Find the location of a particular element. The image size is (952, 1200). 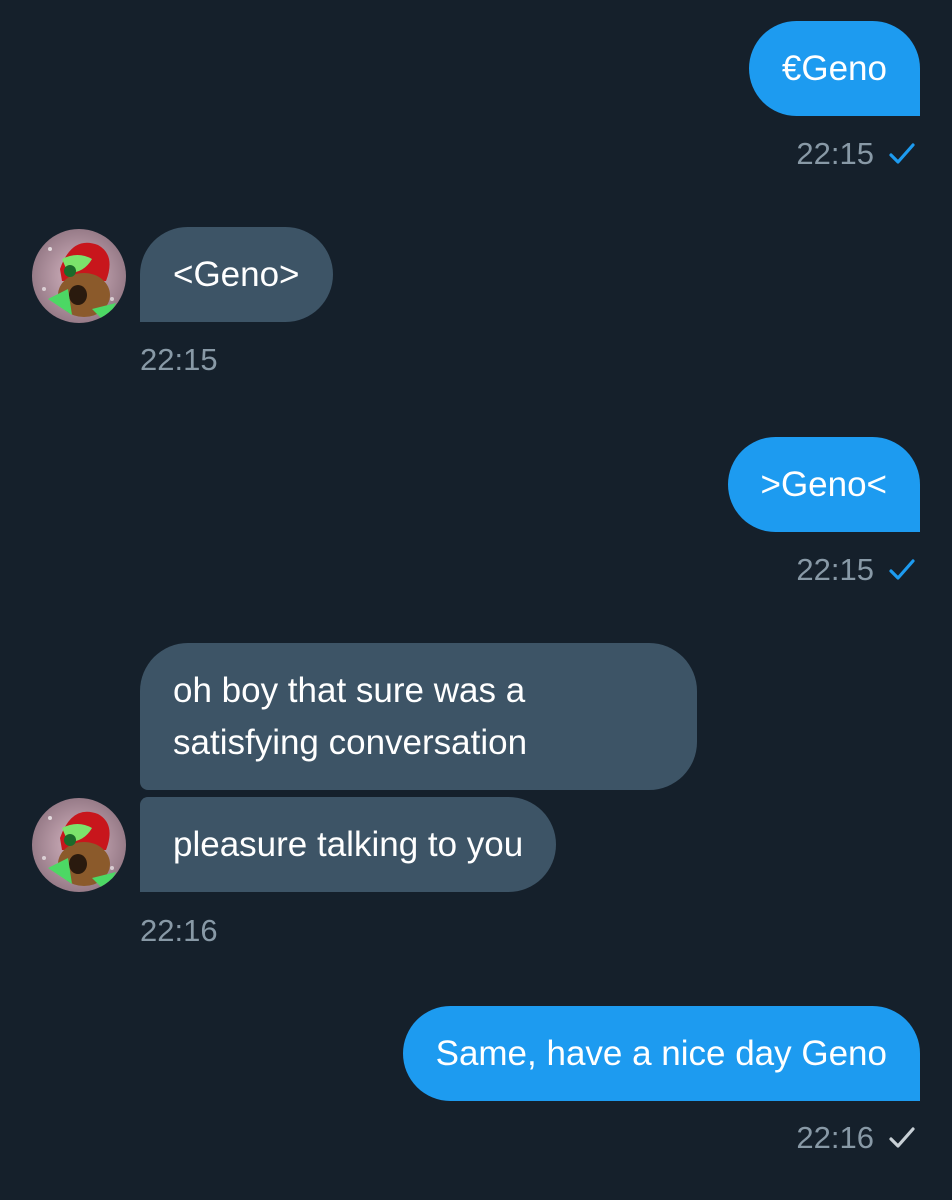

message-text: <Geno> is located at coordinates (236, 274).